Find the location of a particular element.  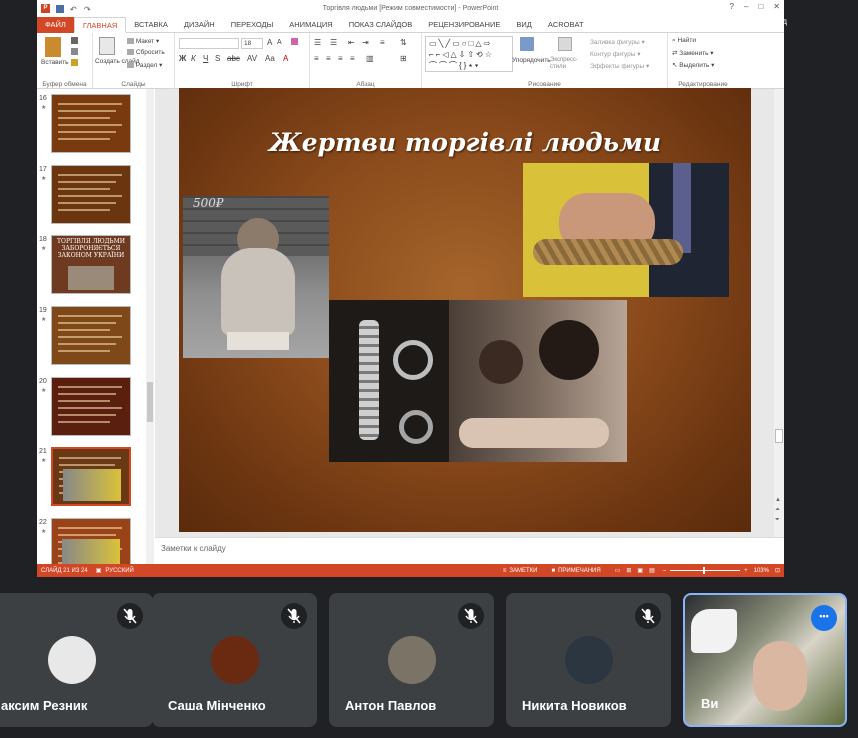

prev-slide-icon: ⏶ is located at coordinates (777, 510).